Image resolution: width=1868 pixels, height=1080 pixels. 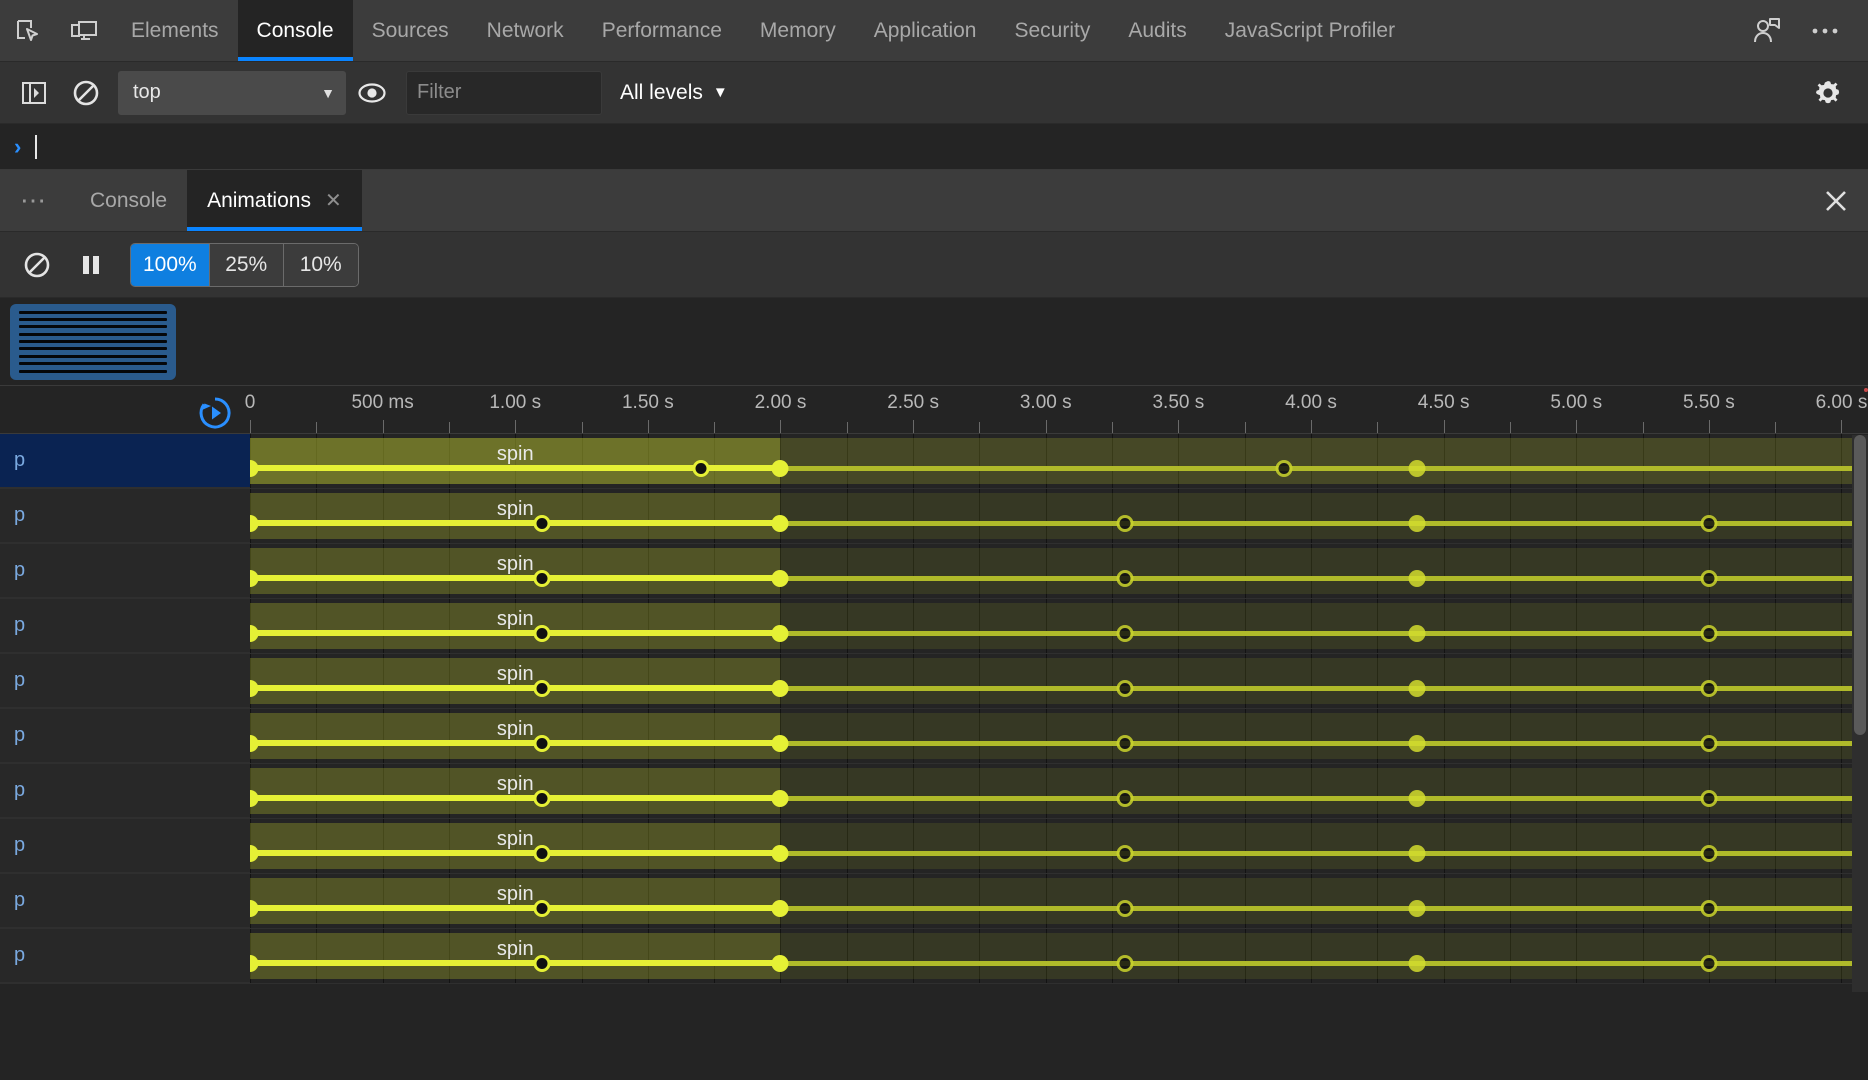 I want to click on pause-animations-icon, so click(x=91, y=265).